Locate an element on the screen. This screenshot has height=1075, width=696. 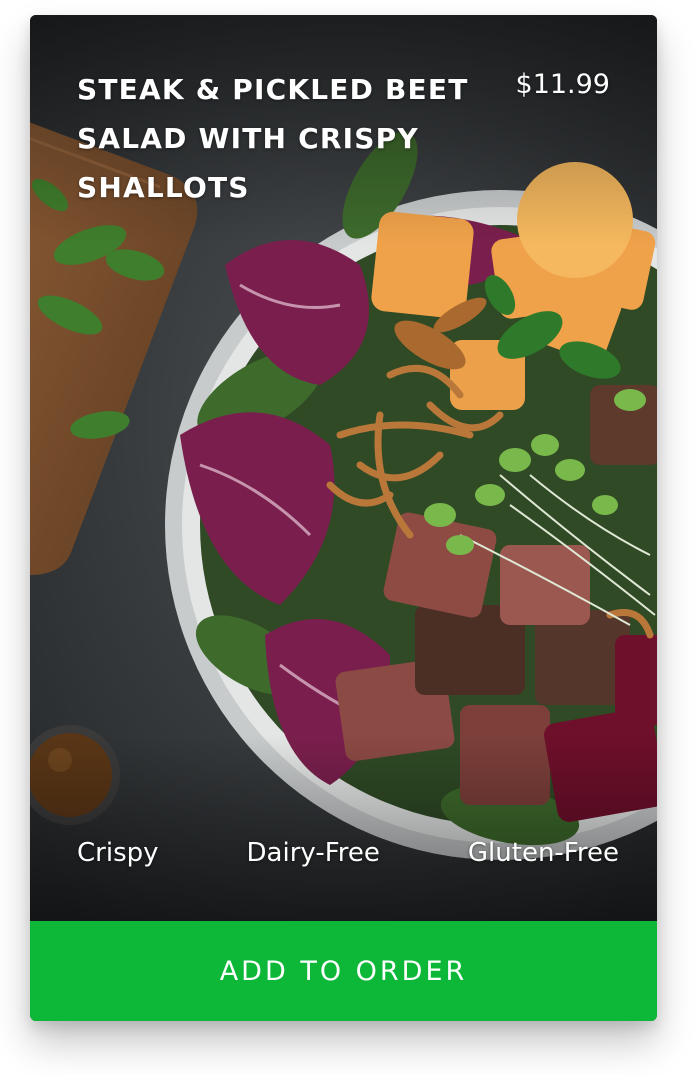
dietary-tags: Crispy Dairy-Free Gluten-Free is located at coordinates (348, 853).